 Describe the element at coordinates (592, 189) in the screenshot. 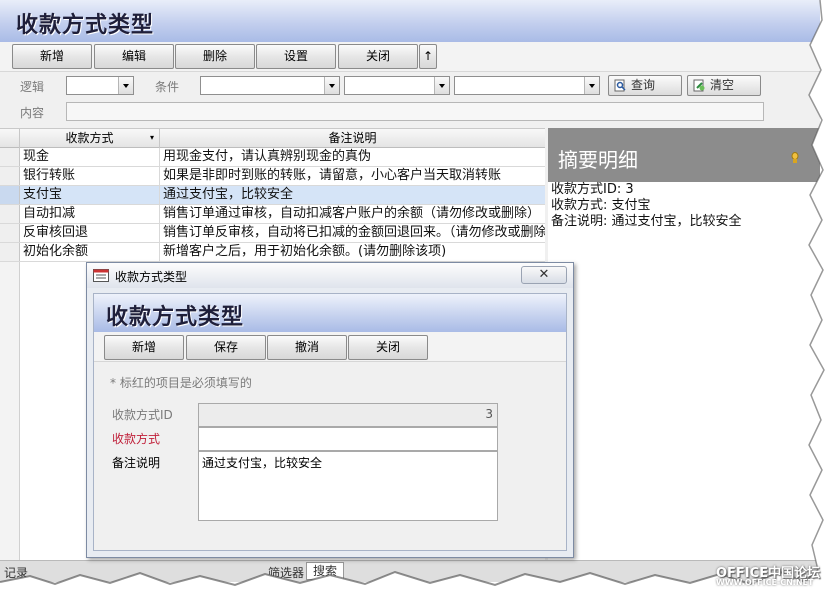

I see `detail-line-id: 收款方式ID: 3` at that location.